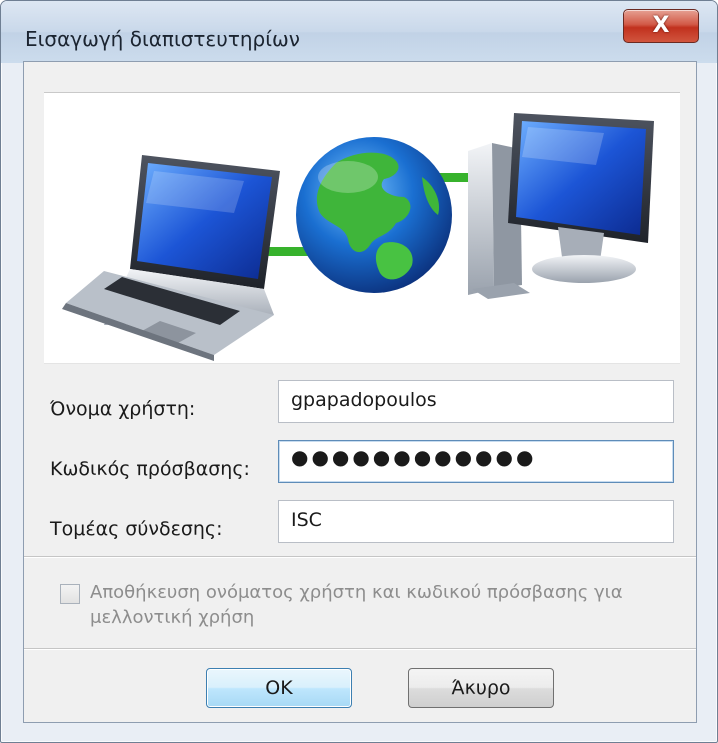  I want to click on ok-button: OK, so click(279, 688).